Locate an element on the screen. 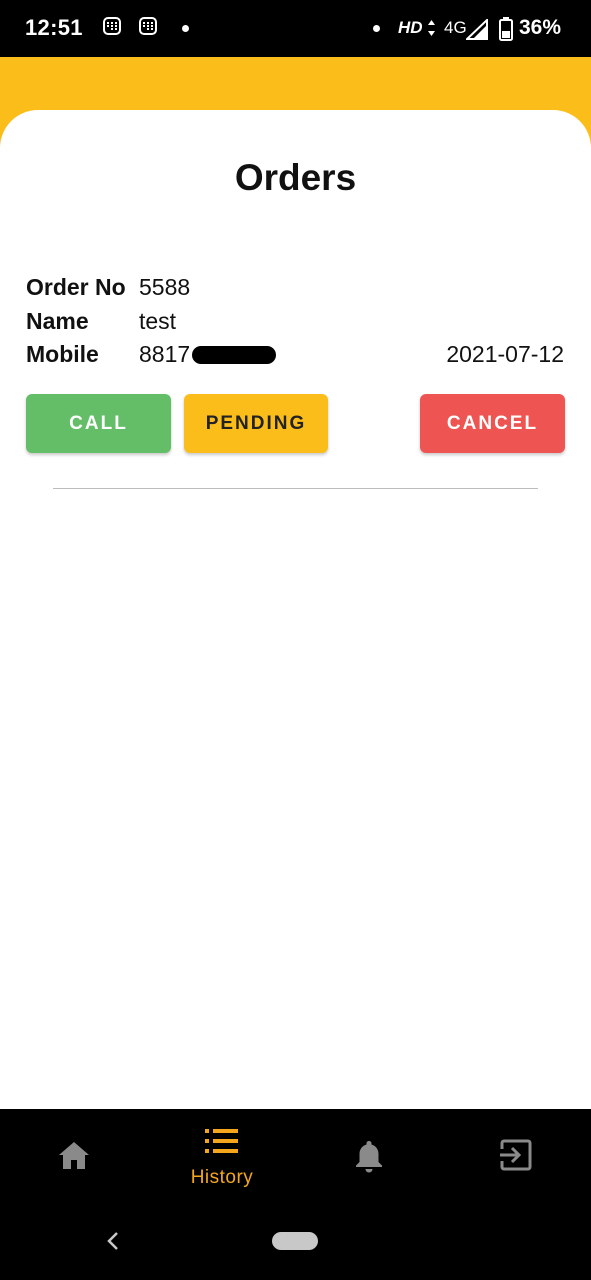 The image size is (591, 1280). system-navigation is located at coordinates (295, 1245).